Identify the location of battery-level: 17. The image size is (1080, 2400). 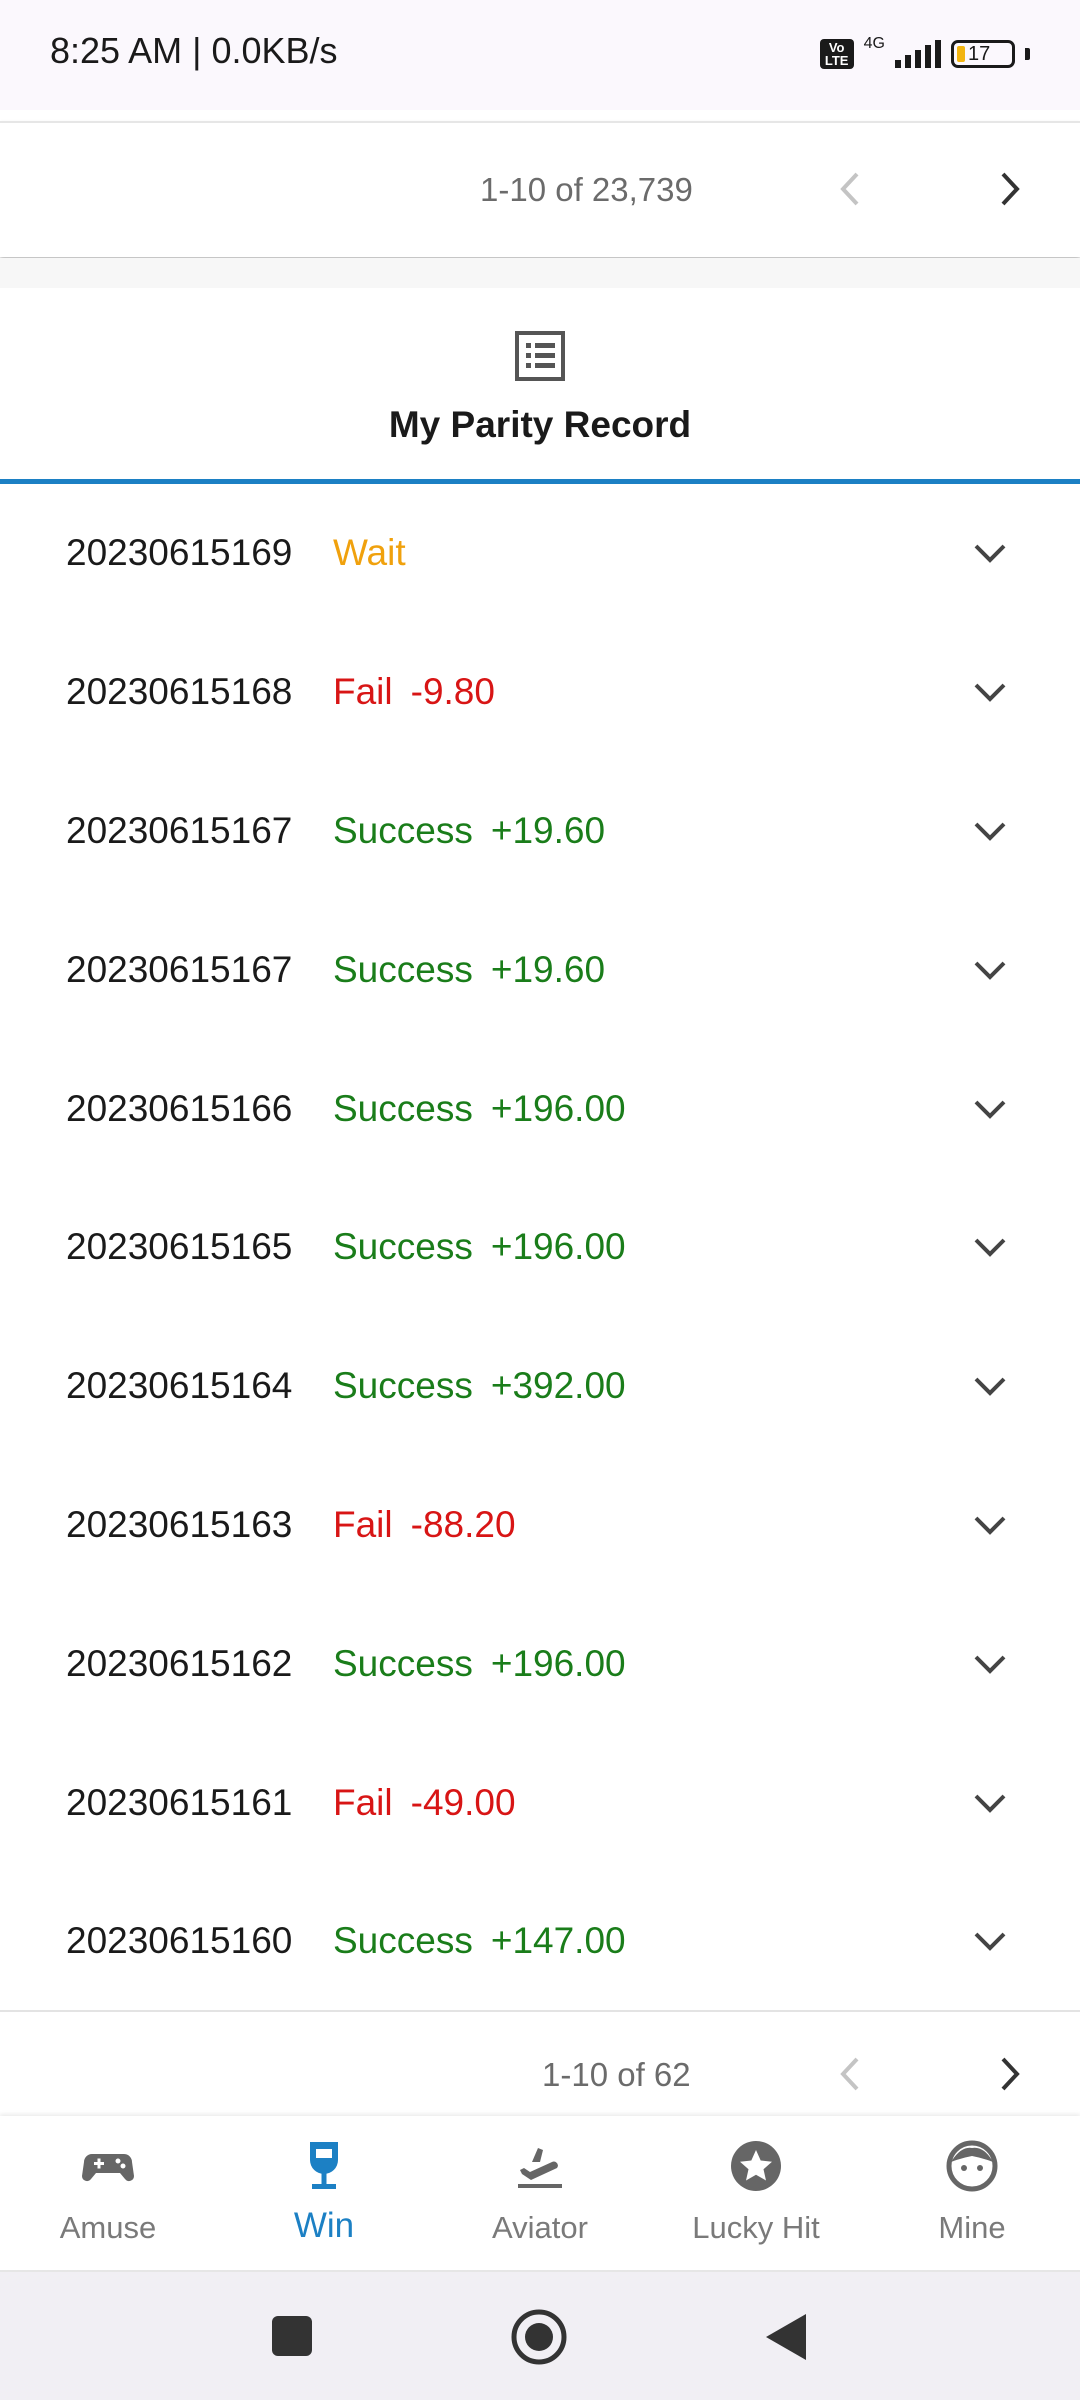
(979, 53).